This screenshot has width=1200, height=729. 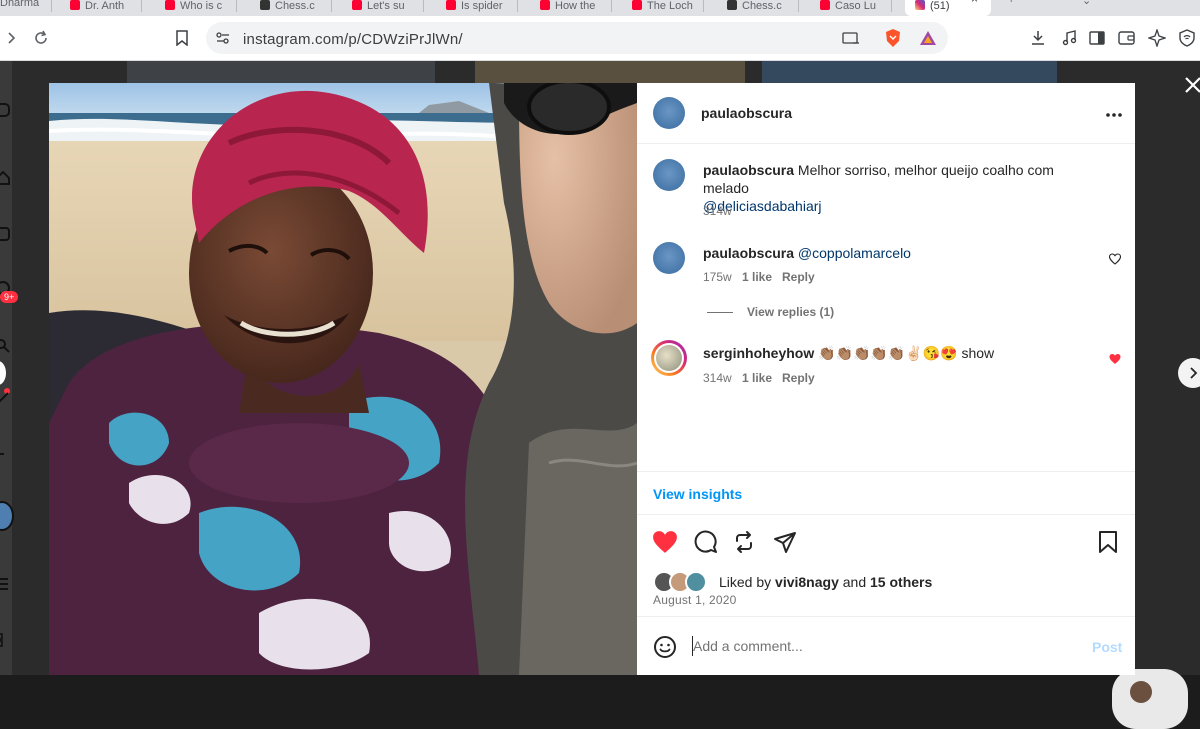 I want to click on tab-search-icon: ⌄, so click(x=1086, y=3).